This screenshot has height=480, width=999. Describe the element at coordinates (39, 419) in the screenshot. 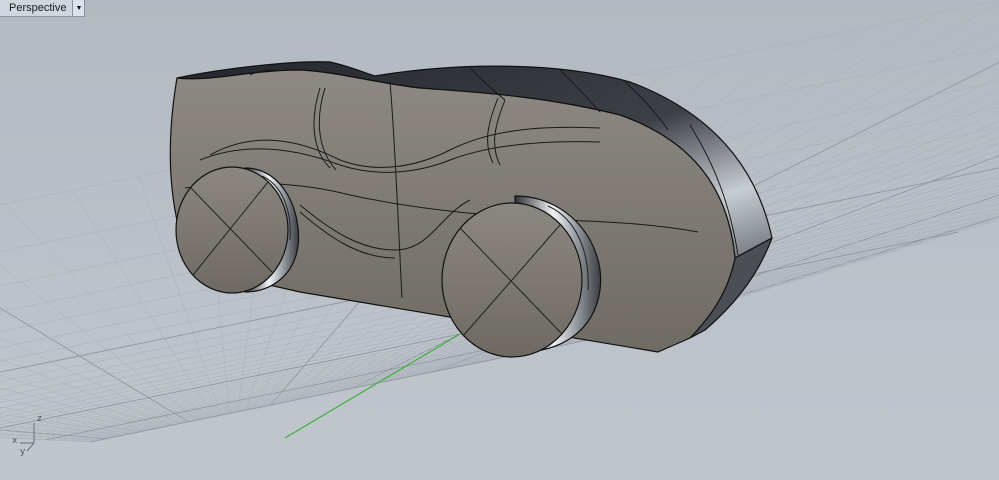

I see `axis-z-label: z` at that location.